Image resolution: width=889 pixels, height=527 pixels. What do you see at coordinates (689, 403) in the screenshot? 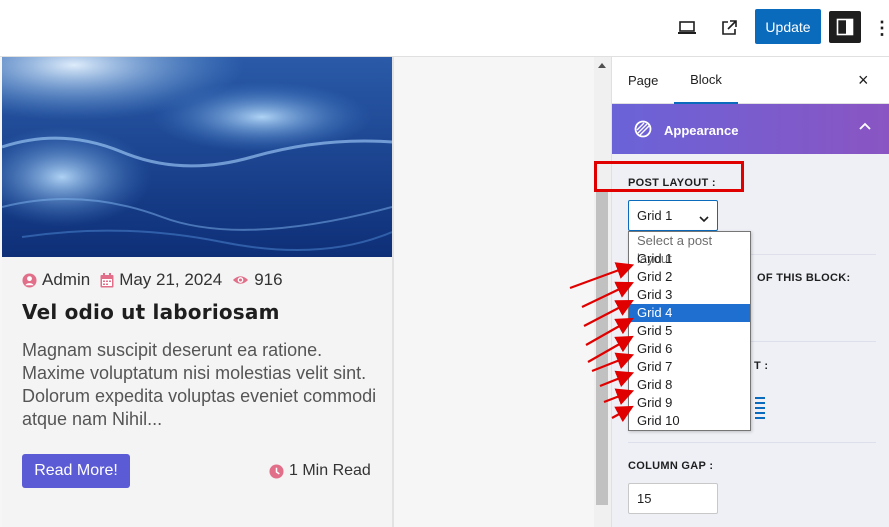
I see `dropdown-option-grid-9: Grid 9` at bounding box center [689, 403].